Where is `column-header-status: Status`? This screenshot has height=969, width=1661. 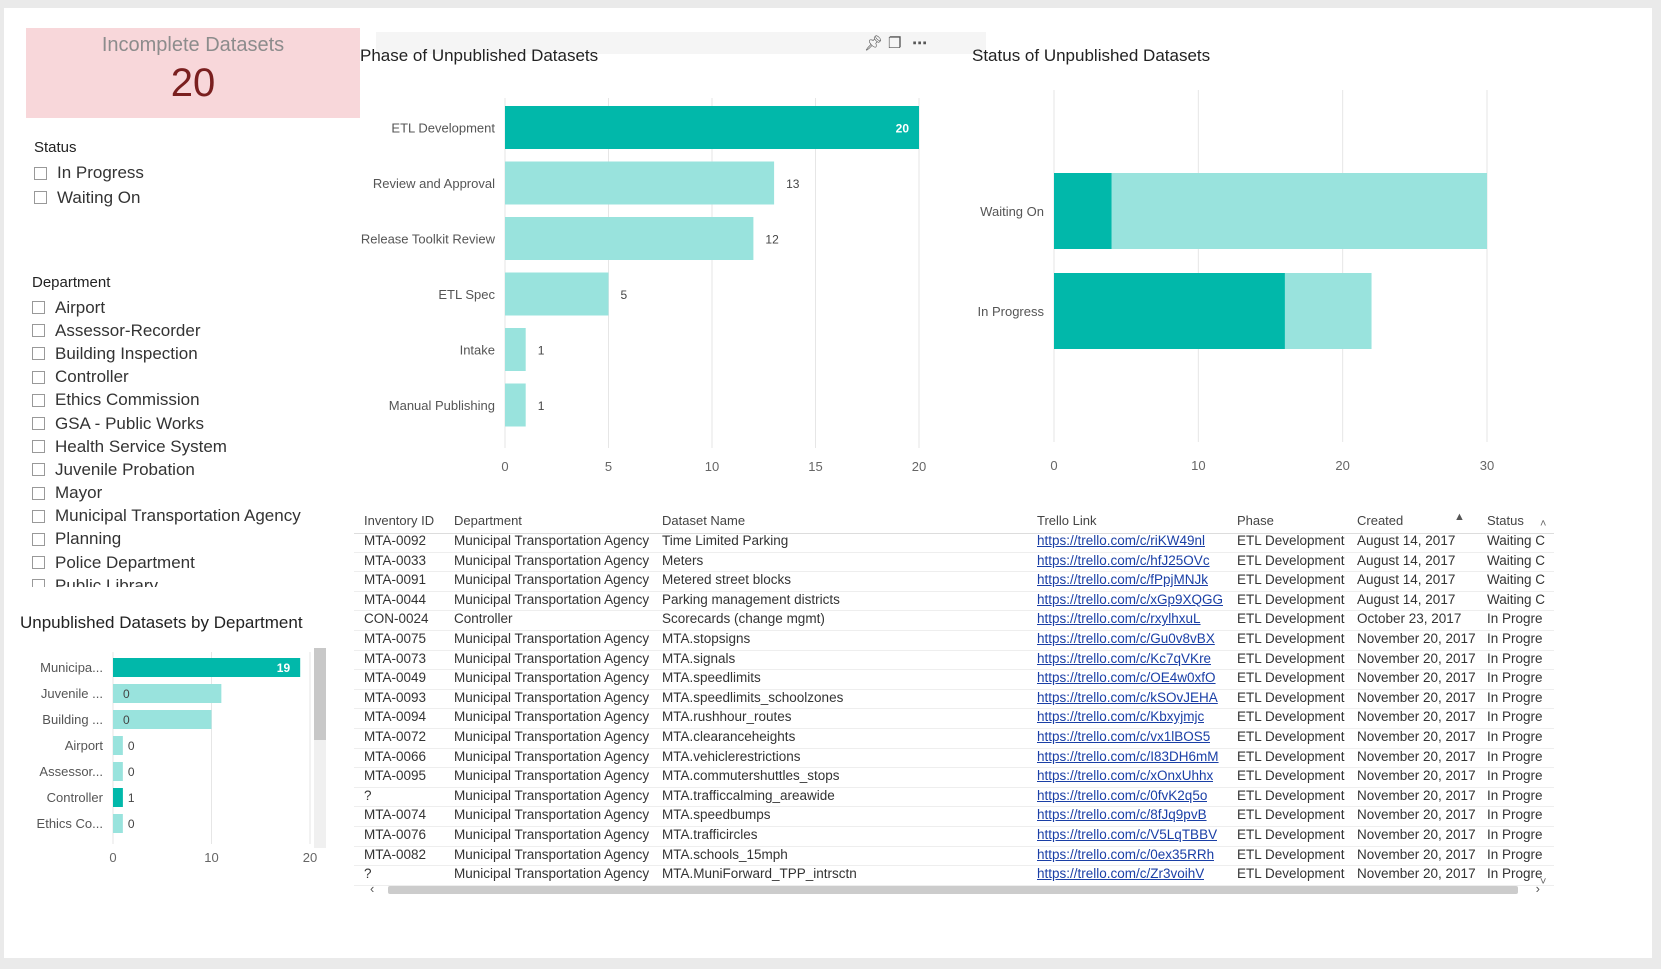
column-header-status: Status is located at coordinates (1505, 520).